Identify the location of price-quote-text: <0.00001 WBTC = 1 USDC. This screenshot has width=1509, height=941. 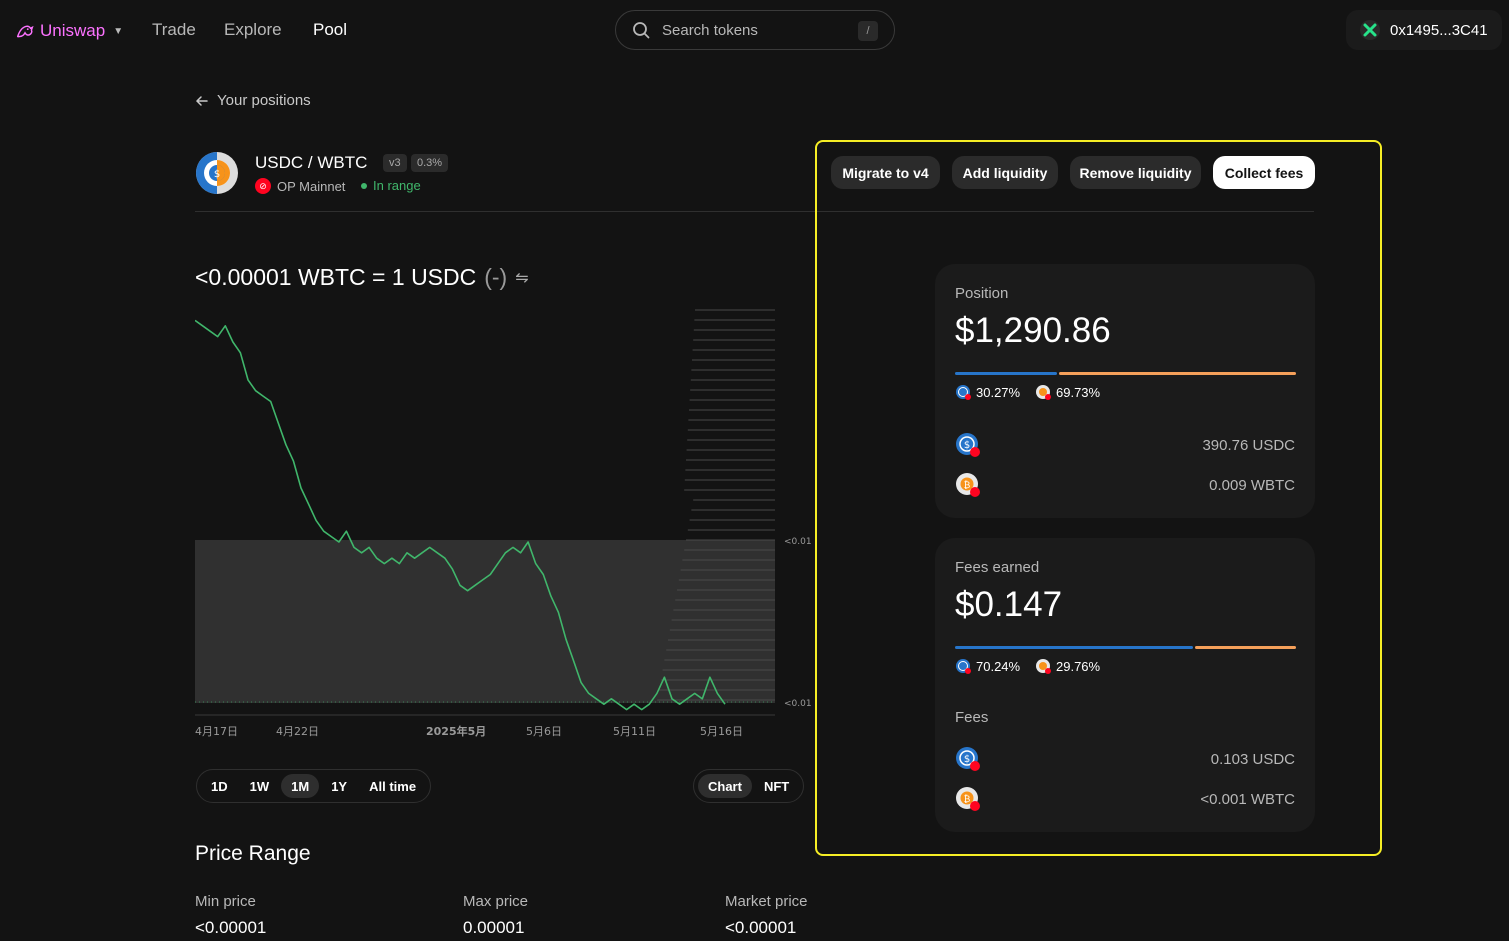
(336, 277).